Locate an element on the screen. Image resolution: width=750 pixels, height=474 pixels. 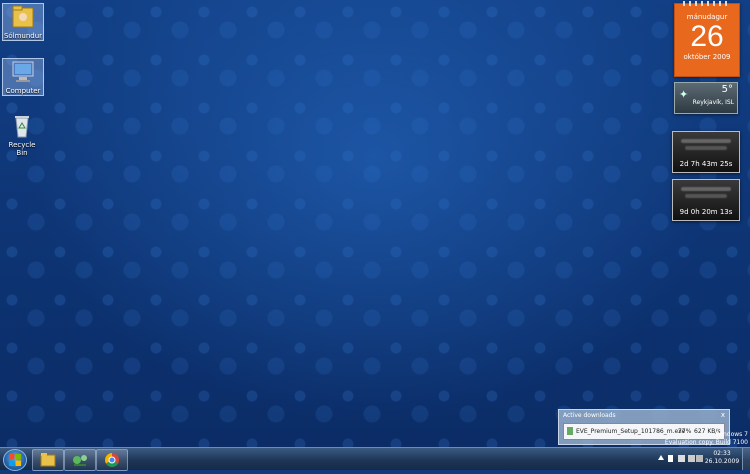
countdown-gadget: 9d 0h 20m 13s is located at coordinates (706, 200).